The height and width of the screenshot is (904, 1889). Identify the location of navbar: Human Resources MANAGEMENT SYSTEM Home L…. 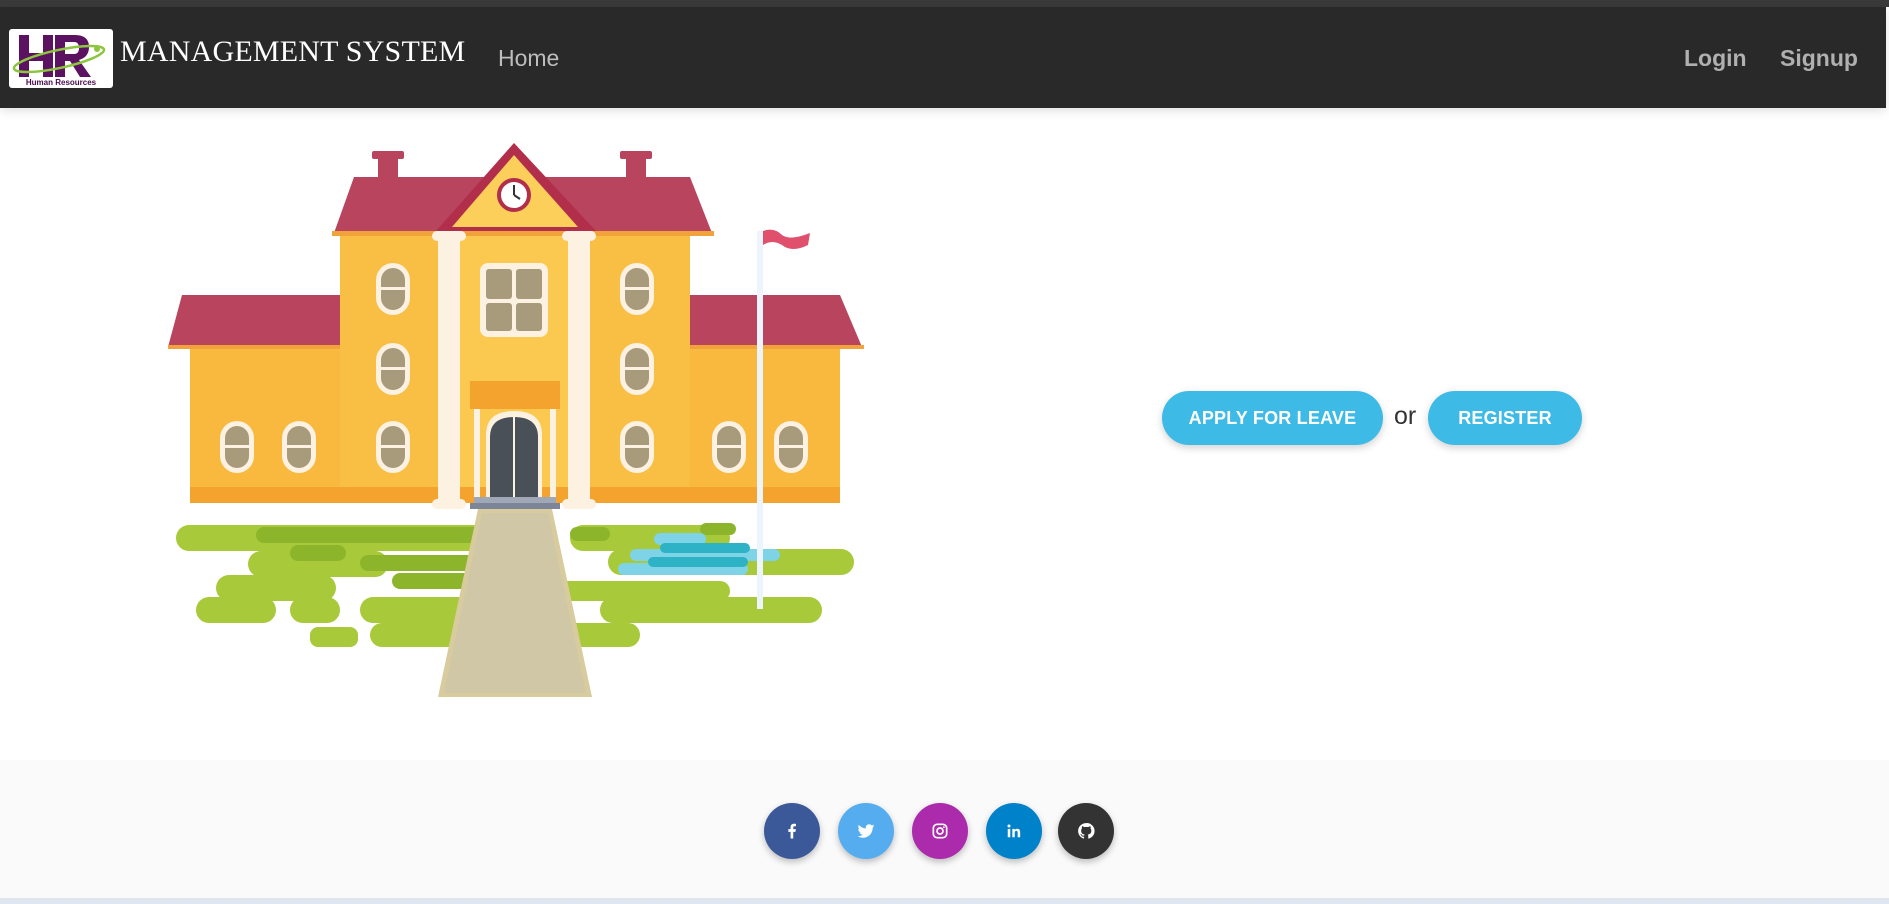
(943, 57).